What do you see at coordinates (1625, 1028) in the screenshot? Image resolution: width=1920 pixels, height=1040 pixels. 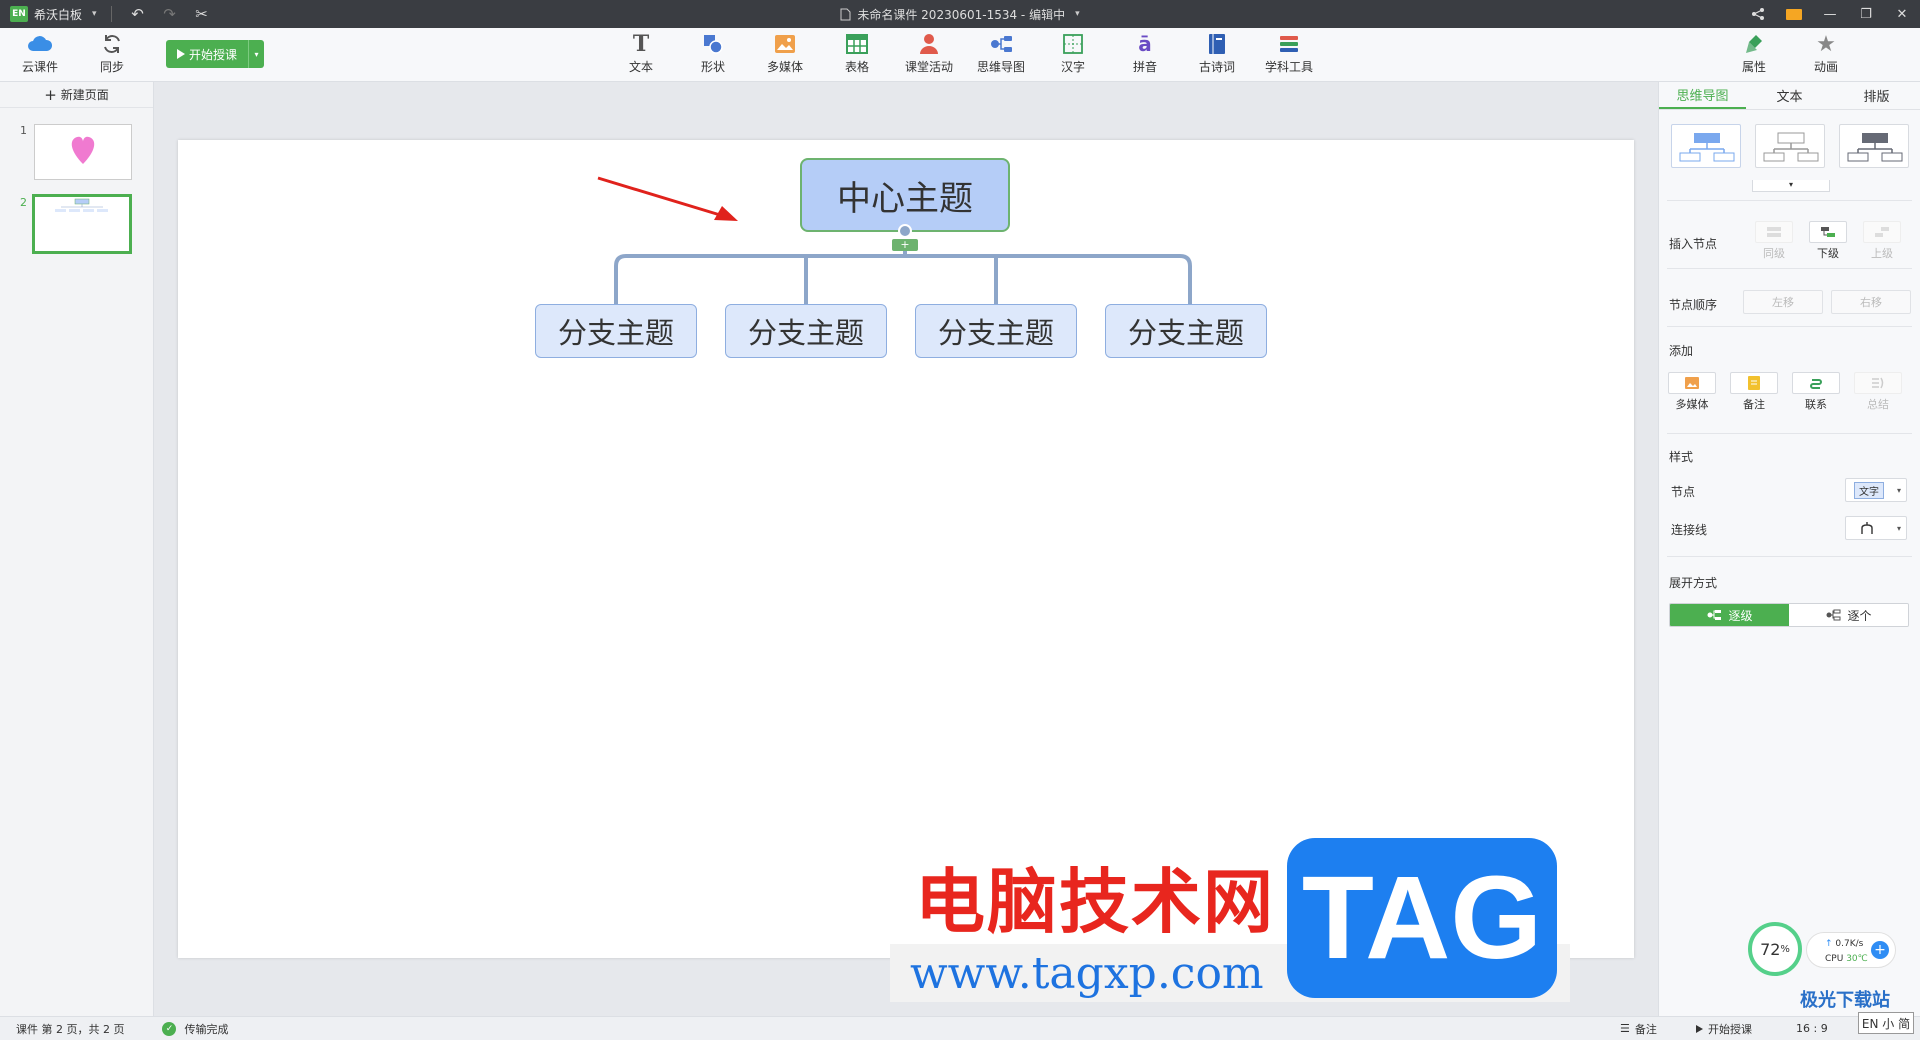 I see `notes-icon: ☰` at bounding box center [1625, 1028].